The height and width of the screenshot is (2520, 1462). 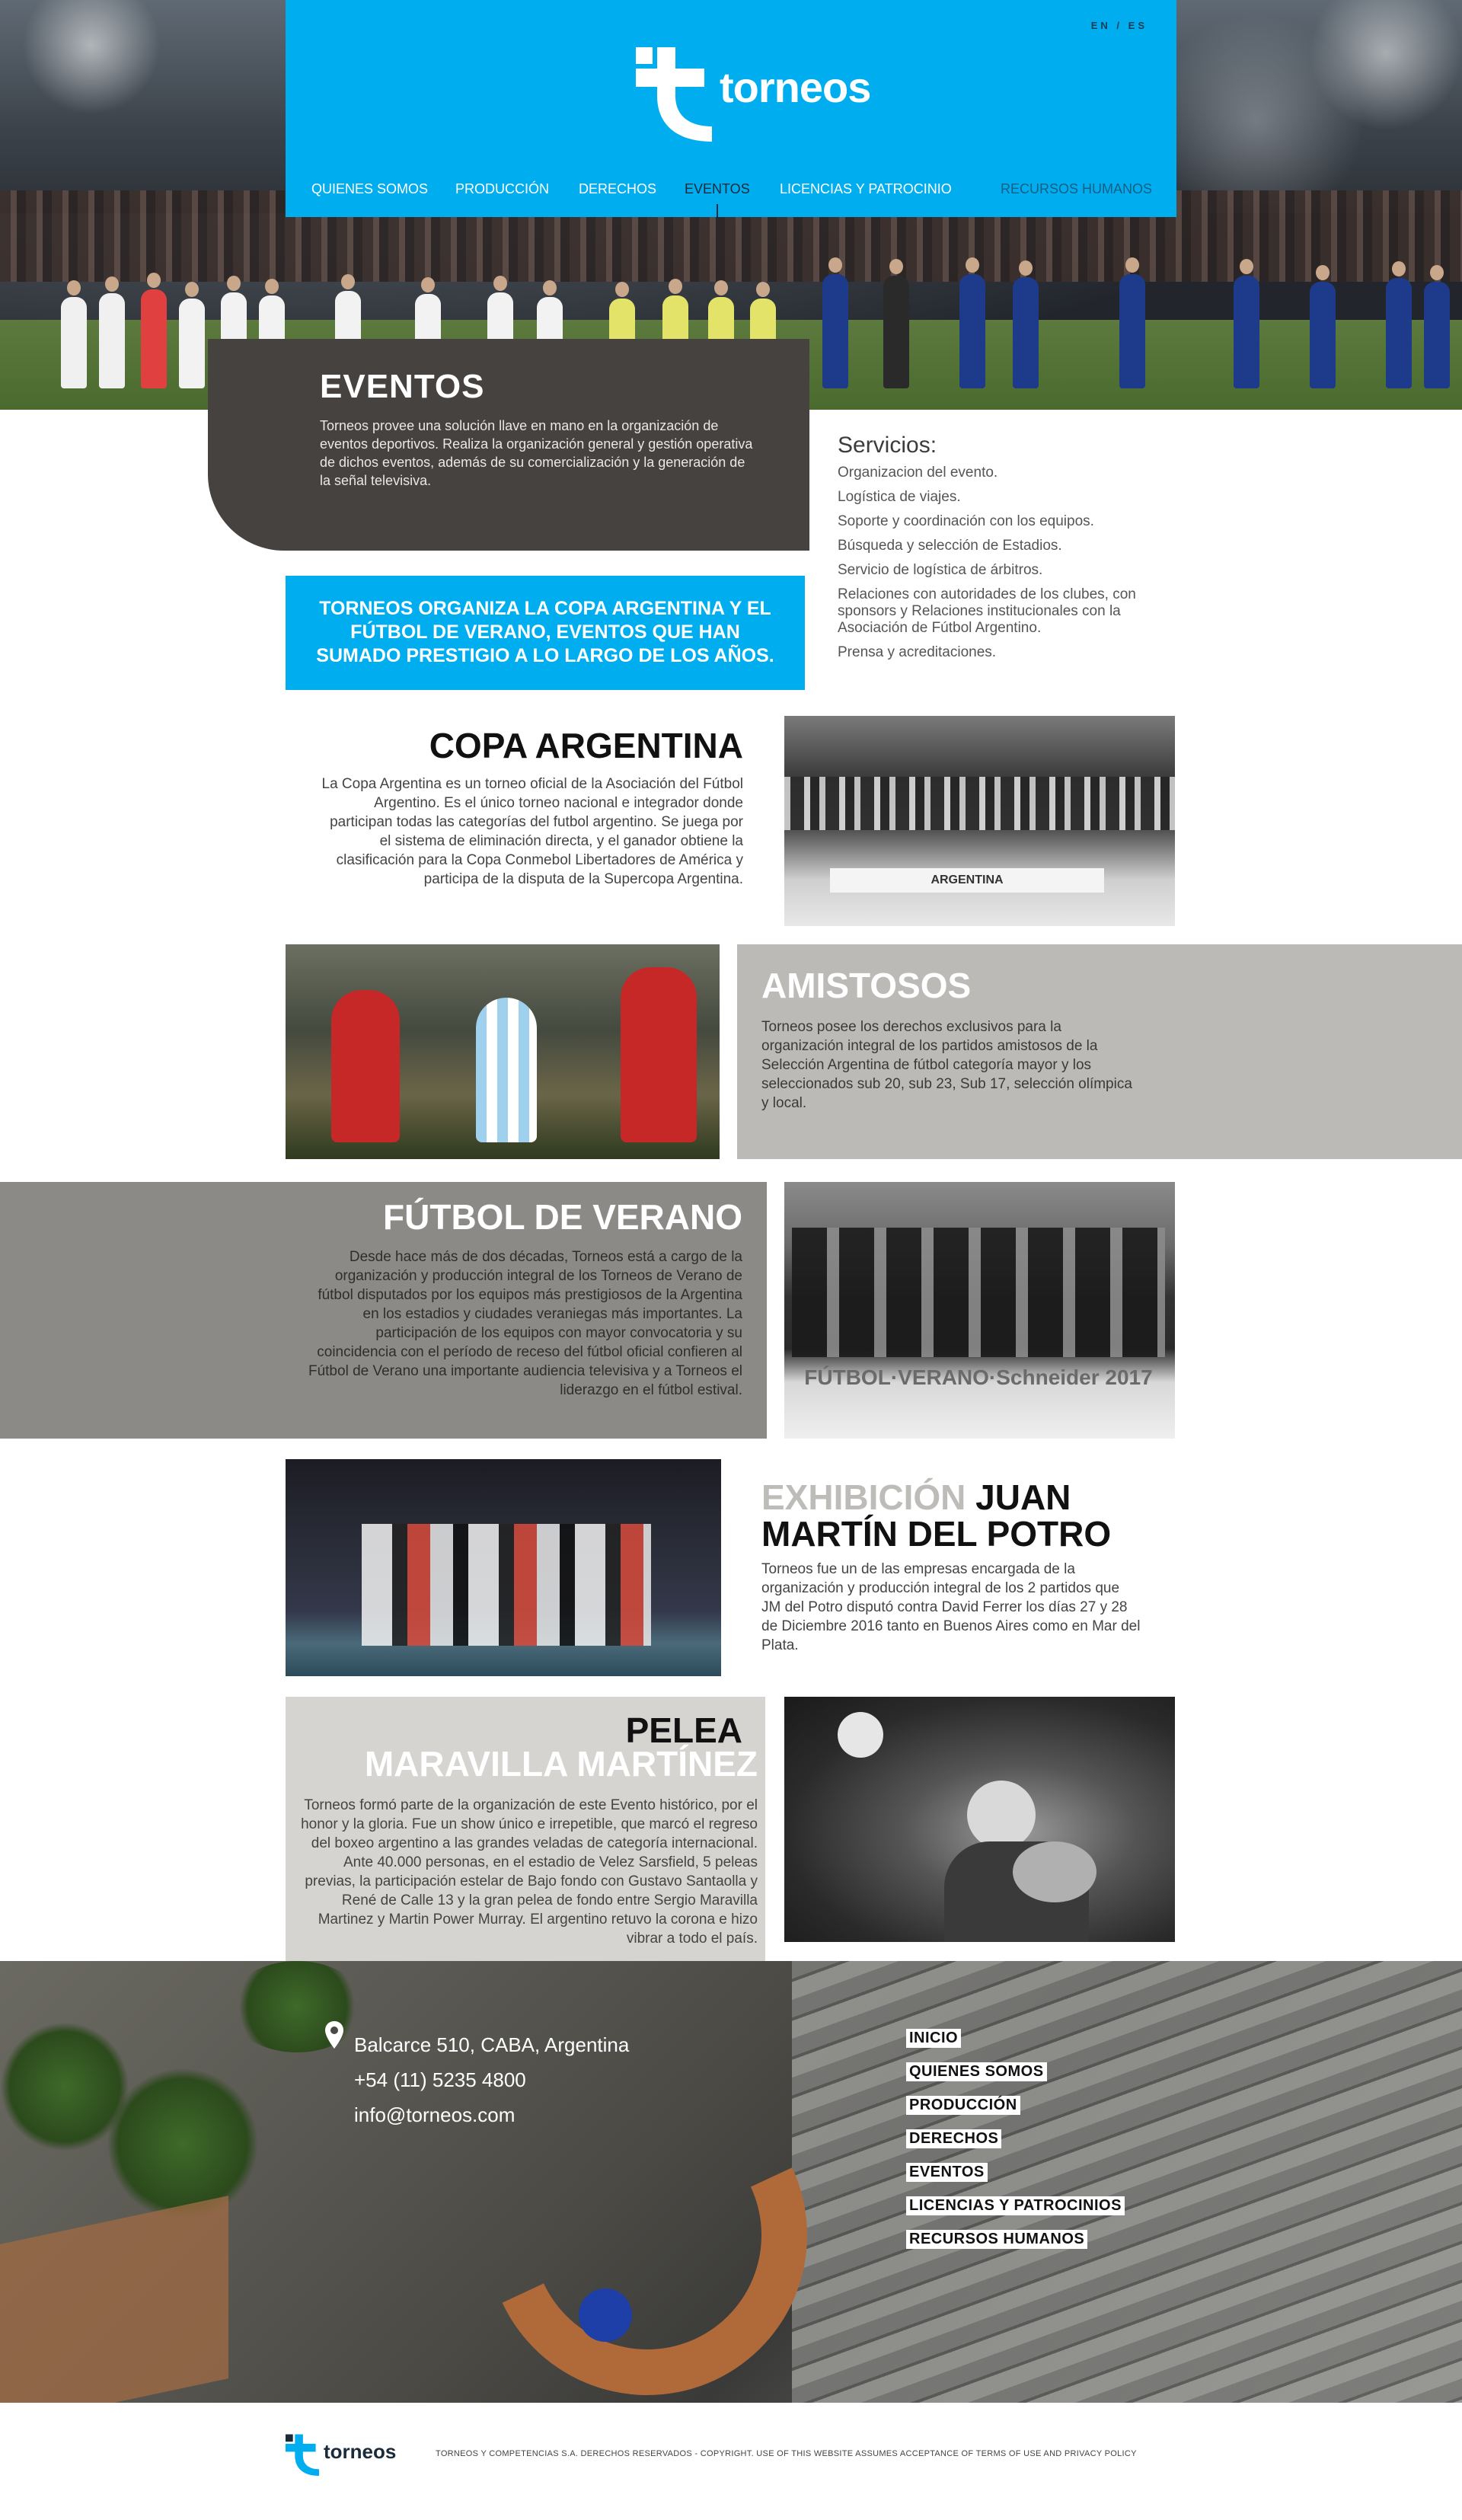 What do you see at coordinates (586, 745) in the screenshot?
I see `copa-title: COPA ARGENTINA` at bounding box center [586, 745].